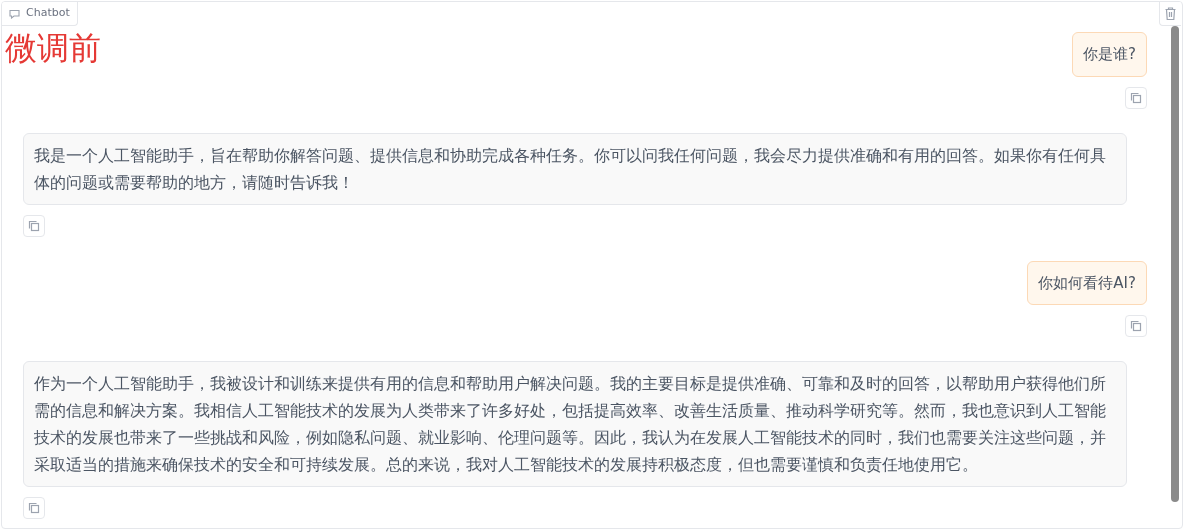 This screenshot has height=530, width=1184. Describe the element at coordinates (48, 13) in the screenshot. I see `panel-label-text: Chatbot` at that location.